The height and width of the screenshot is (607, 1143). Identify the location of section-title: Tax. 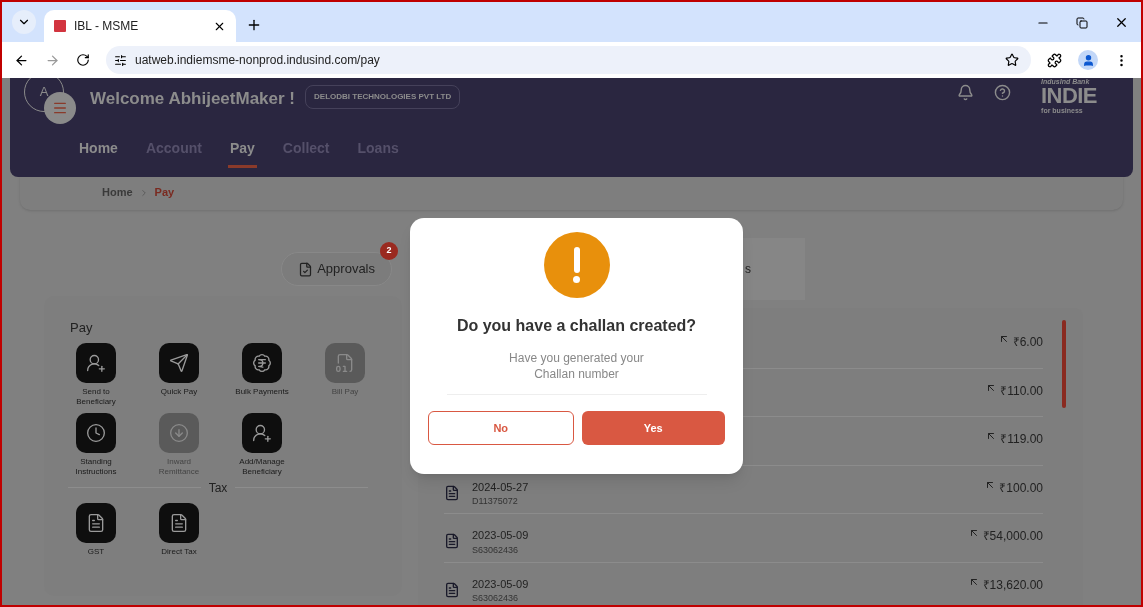
(218, 488).